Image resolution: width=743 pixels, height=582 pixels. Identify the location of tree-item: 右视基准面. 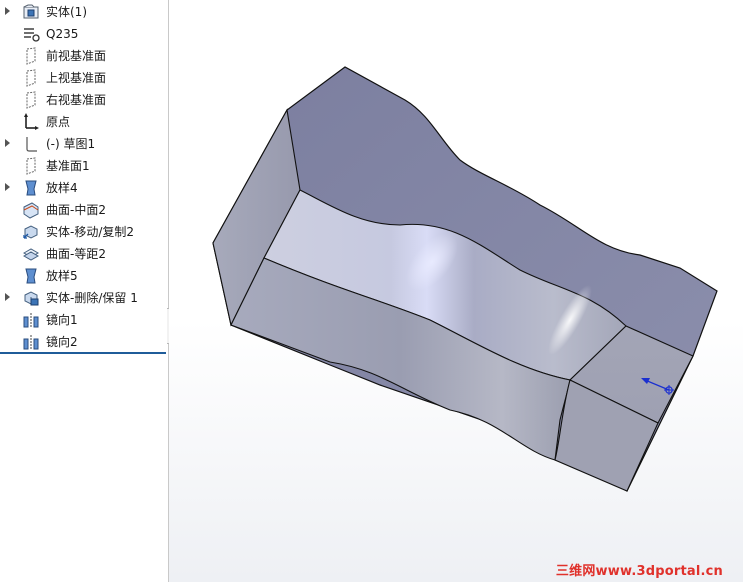
(84, 100).